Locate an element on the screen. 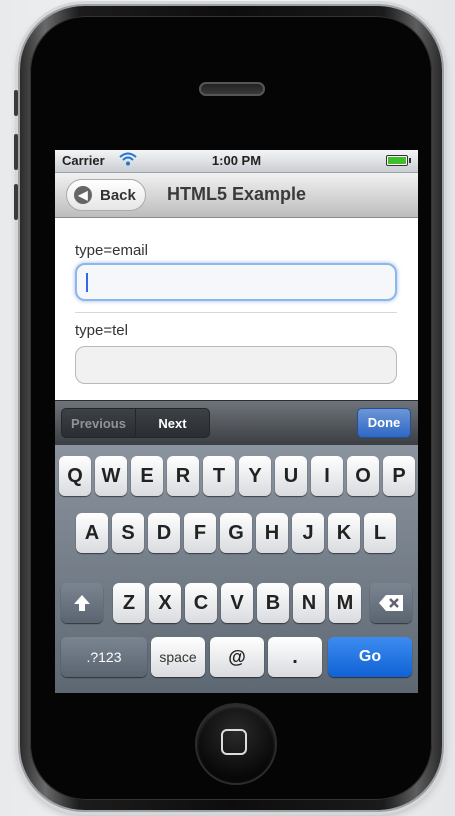 This screenshot has width=455, height=816. home-button is located at coordinates (236, 744).